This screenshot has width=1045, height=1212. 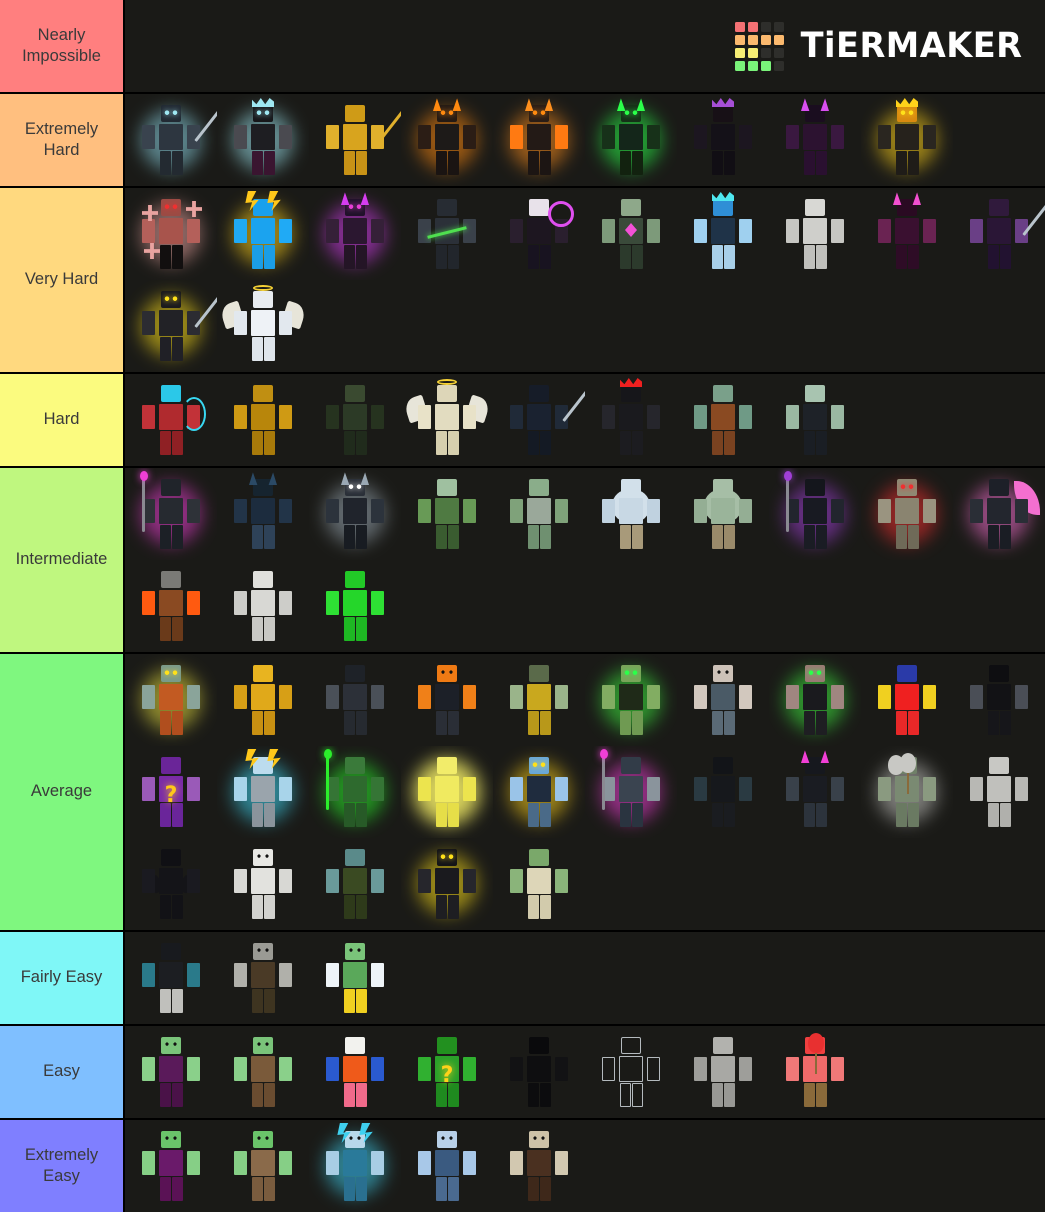 What do you see at coordinates (263, 140) in the screenshot?
I see `tier-item-crowned-dark-king` at bounding box center [263, 140].